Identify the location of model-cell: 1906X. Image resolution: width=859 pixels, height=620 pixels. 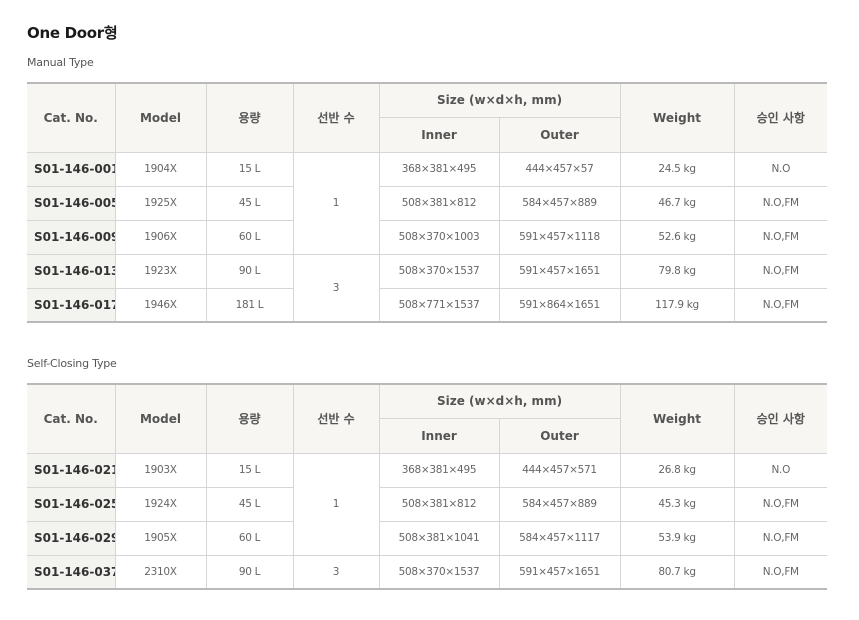
(160, 237).